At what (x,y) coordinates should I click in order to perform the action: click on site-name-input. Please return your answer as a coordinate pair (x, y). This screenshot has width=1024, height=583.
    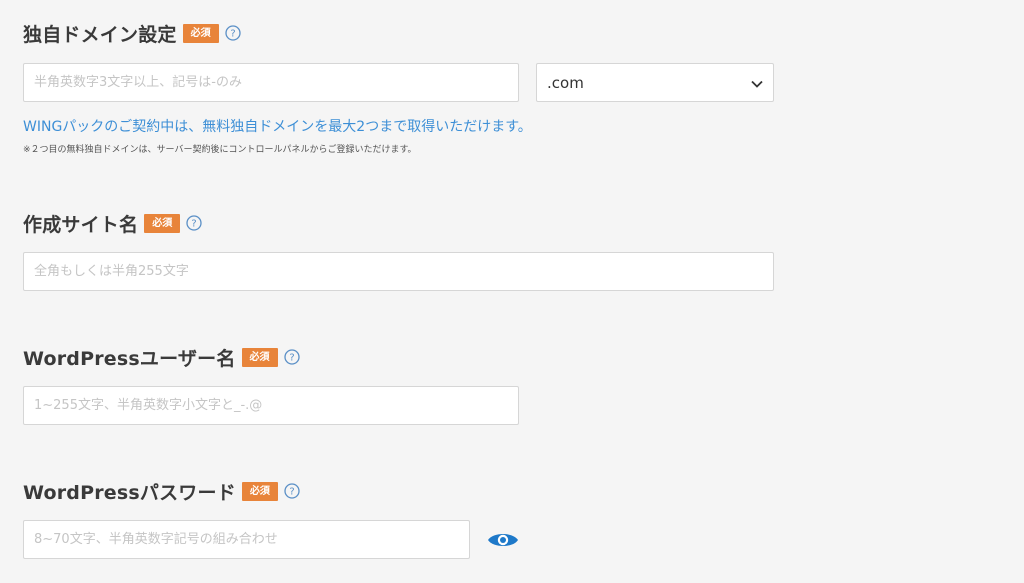
    Looking at the image, I should click on (398, 271).